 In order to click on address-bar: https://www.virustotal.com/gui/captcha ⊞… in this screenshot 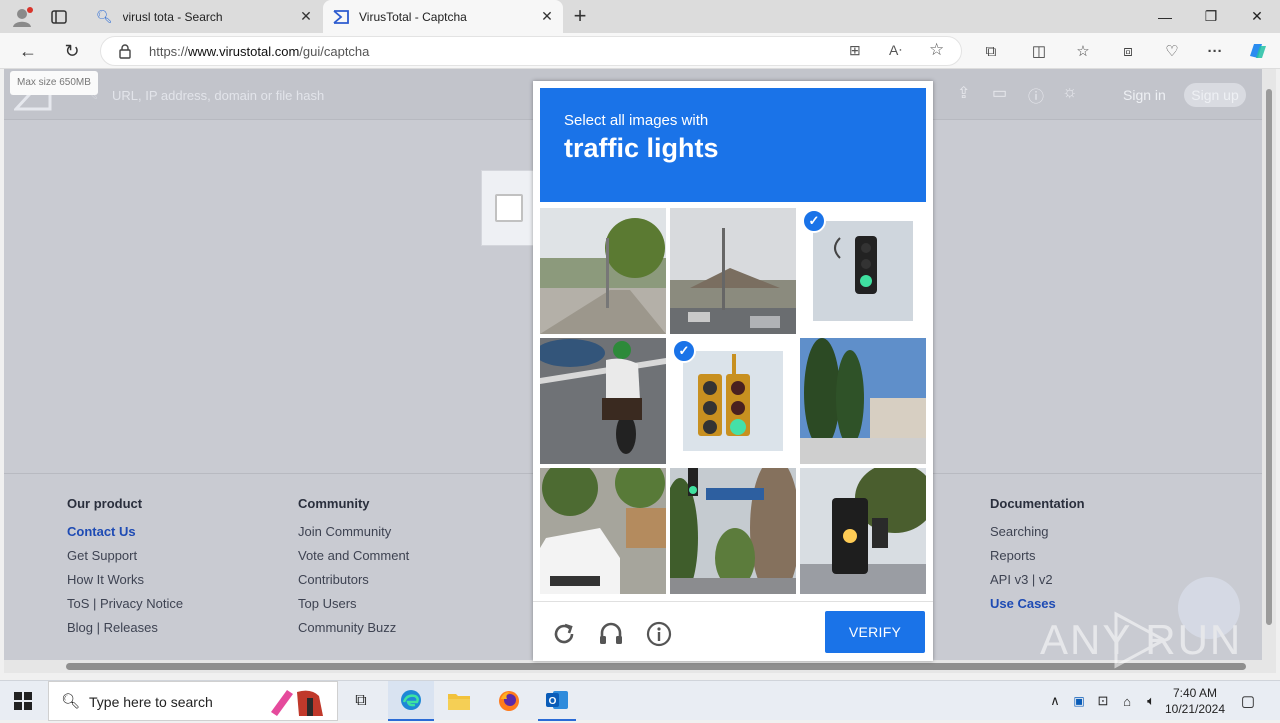, I will do `click(531, 51)`.